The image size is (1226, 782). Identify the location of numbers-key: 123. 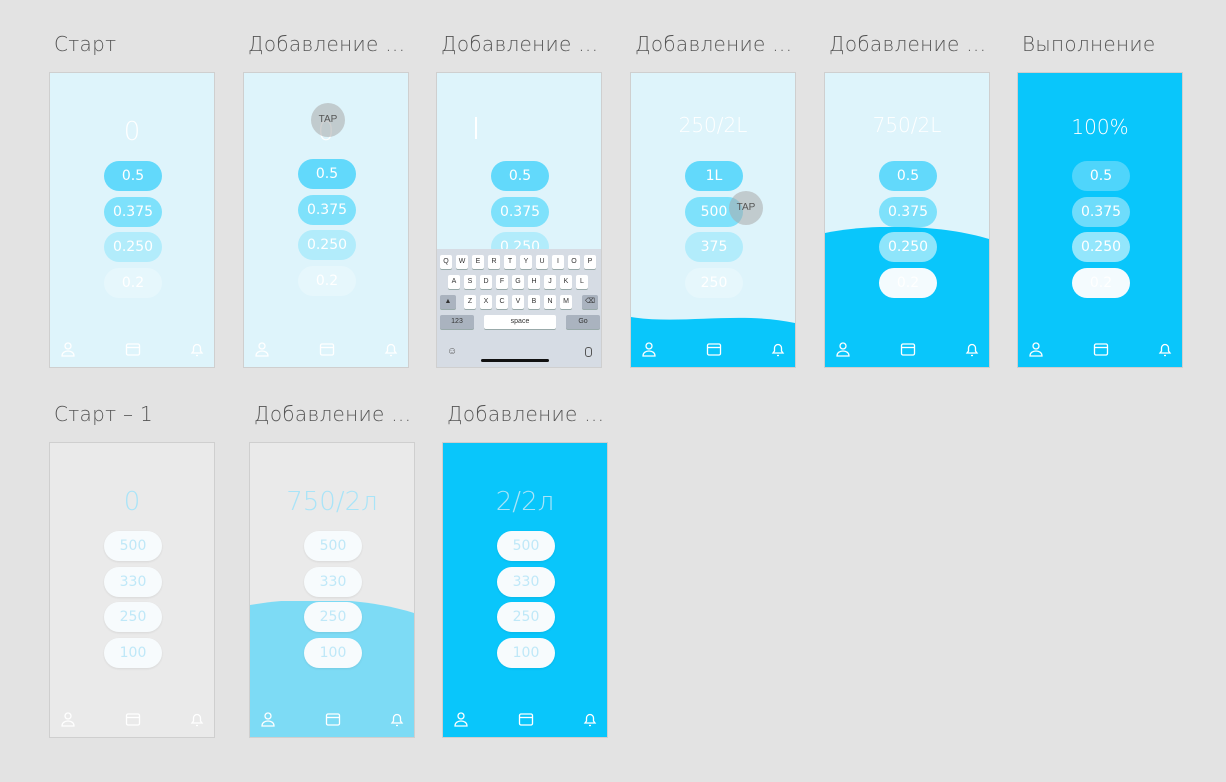
(457, 322).